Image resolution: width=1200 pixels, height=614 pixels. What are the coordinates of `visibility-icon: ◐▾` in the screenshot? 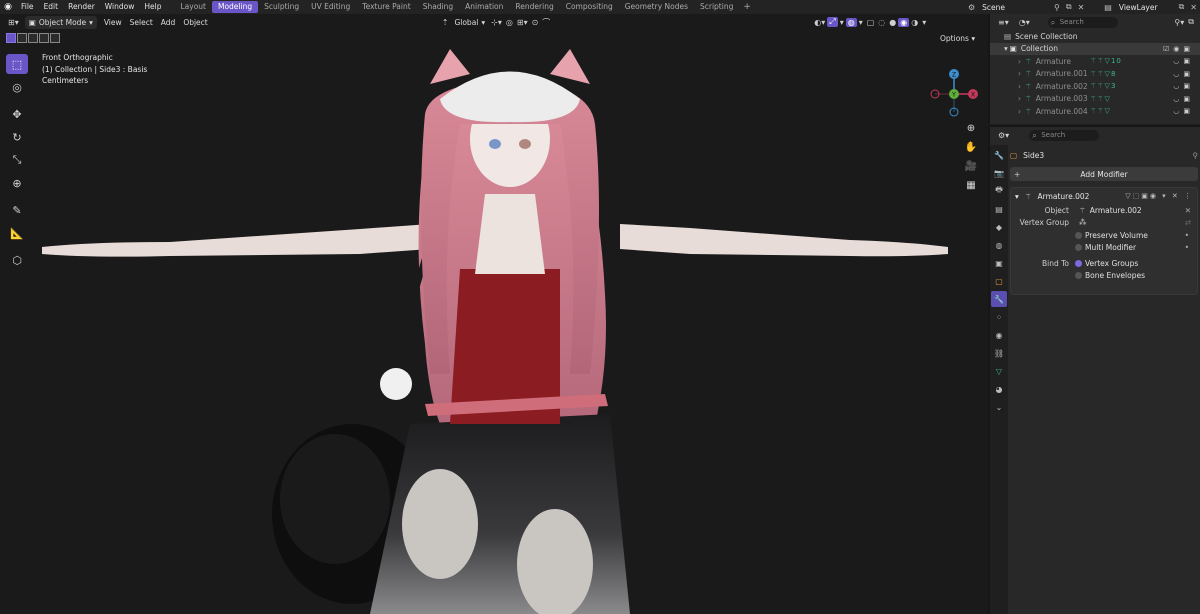 It's located at (819, 22).